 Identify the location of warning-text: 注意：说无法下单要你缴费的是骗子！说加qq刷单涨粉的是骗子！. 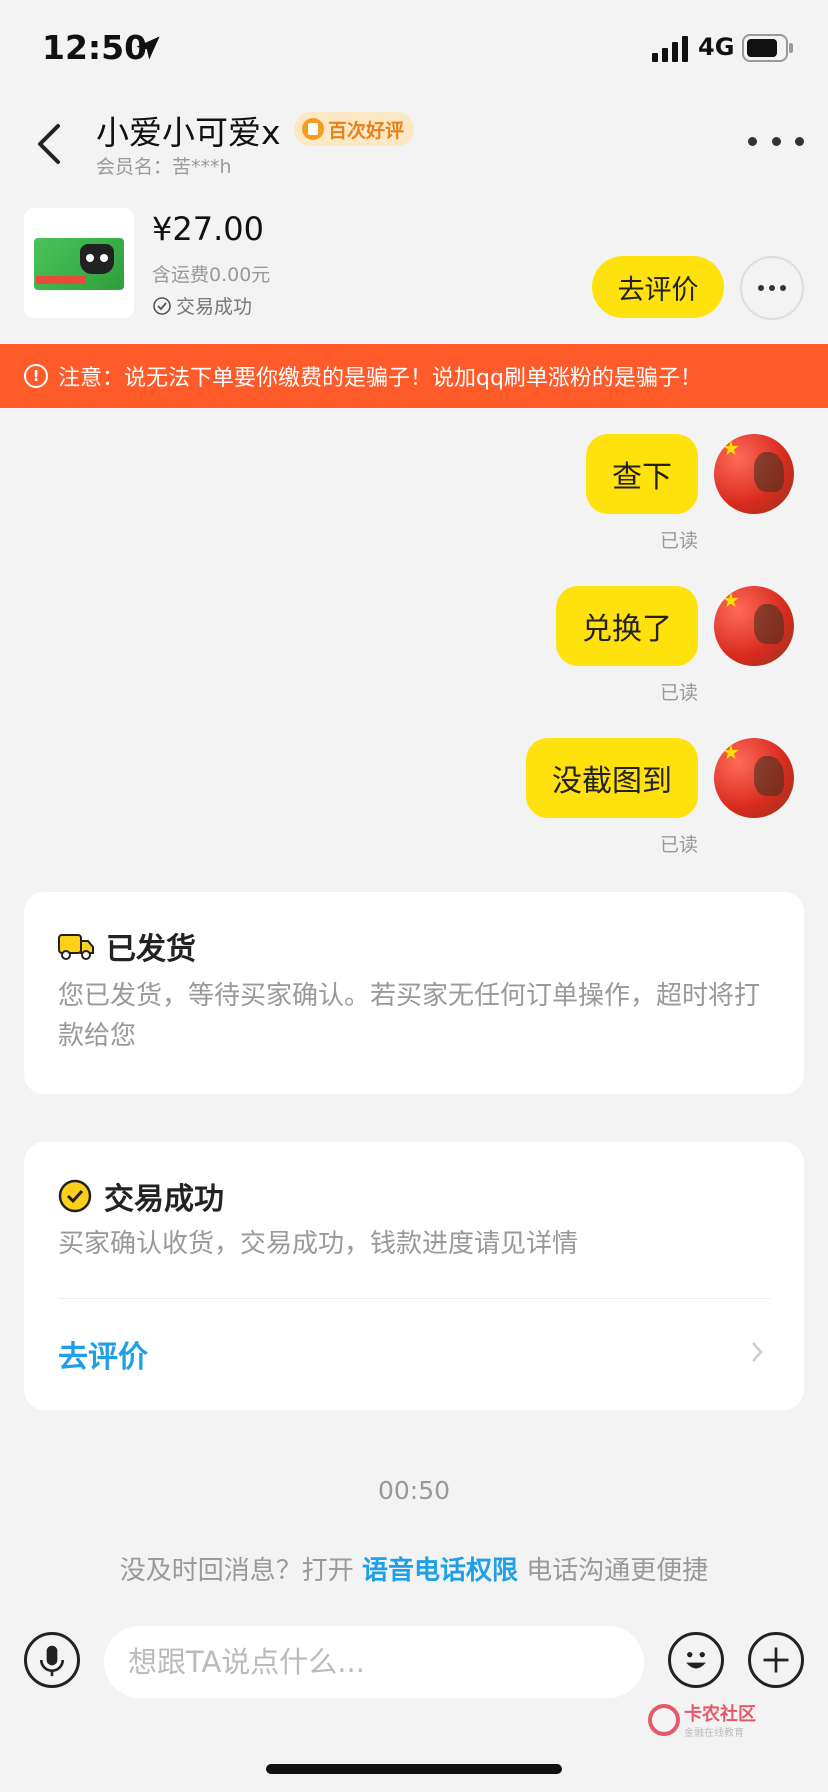
(380, 378).